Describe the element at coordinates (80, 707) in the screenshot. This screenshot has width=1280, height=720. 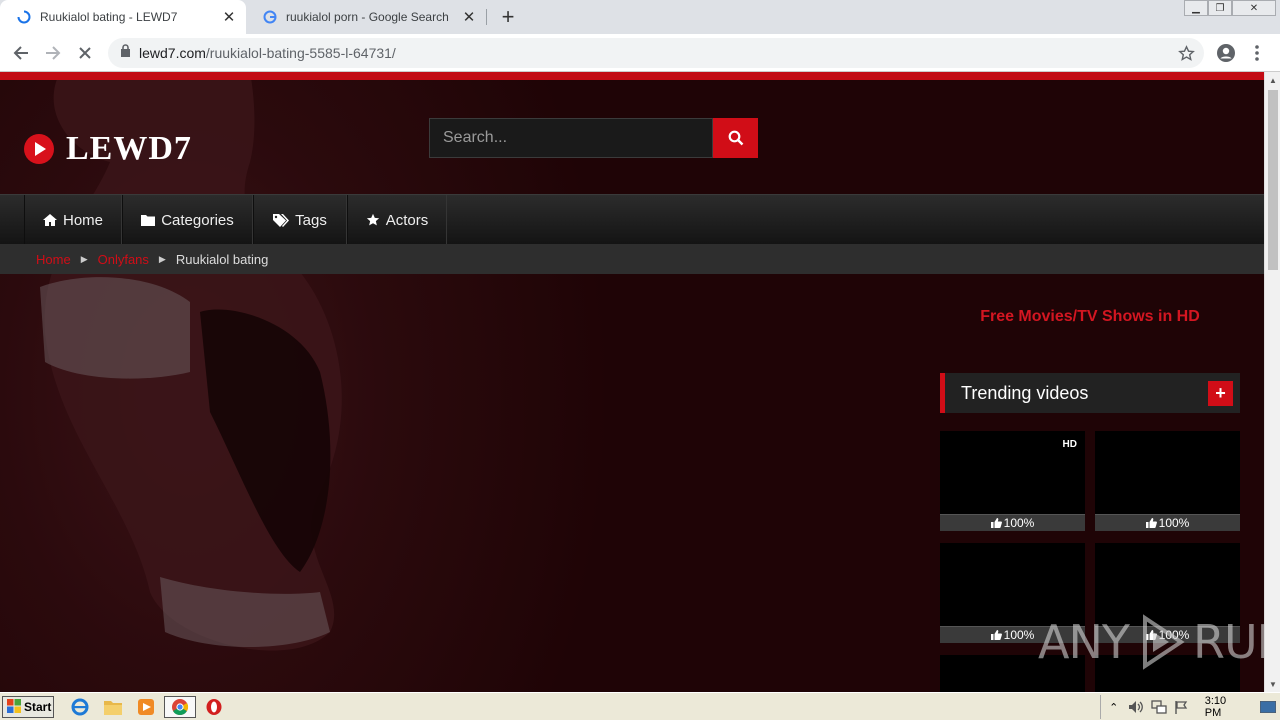
I see `internet-explorer-icon` at that location.